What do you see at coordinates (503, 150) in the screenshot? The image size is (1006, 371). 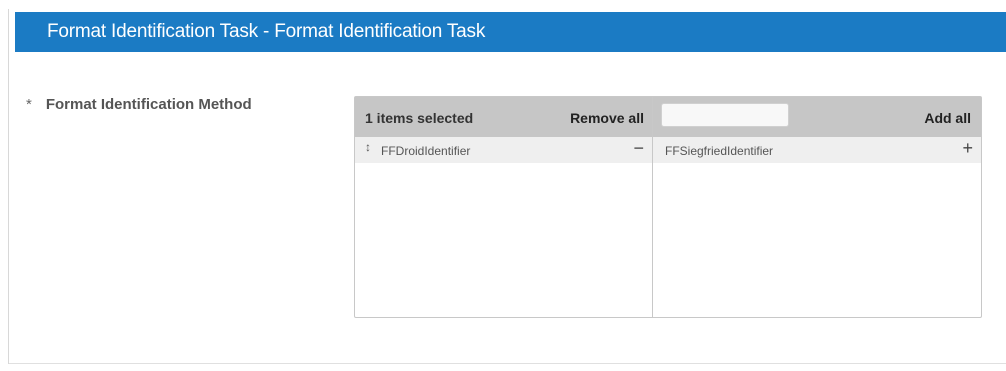 I see `selected-item: ↕ FFDroidIdentifier −` at bounding box center [503, 150].